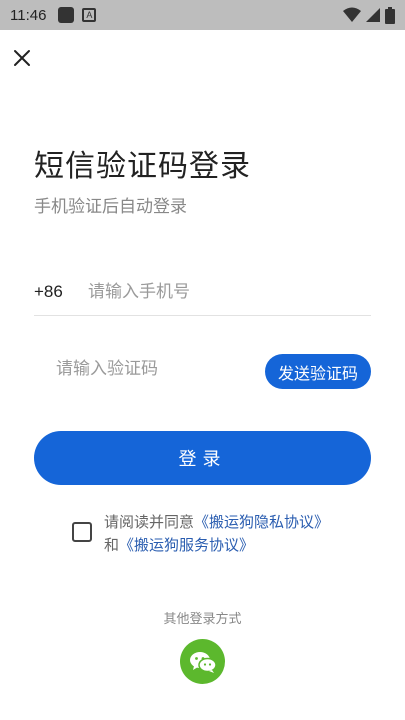 The height and width of the screenshot is (720, 405). Describe the element at coordinates (28, 15) in the screenshot. I see `status-time: 11:46` at that location.